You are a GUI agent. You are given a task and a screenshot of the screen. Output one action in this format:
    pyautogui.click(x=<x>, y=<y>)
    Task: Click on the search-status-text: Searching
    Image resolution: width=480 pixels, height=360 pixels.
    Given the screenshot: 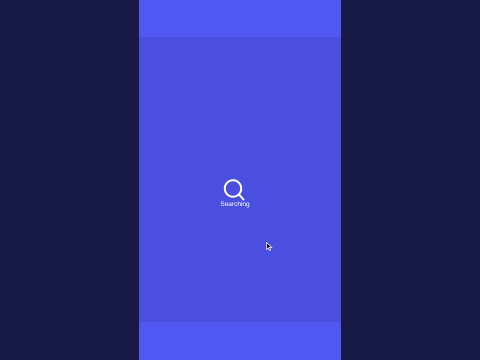 What is the action you would take?
    pyautogui.click(x=235, y=204)
    